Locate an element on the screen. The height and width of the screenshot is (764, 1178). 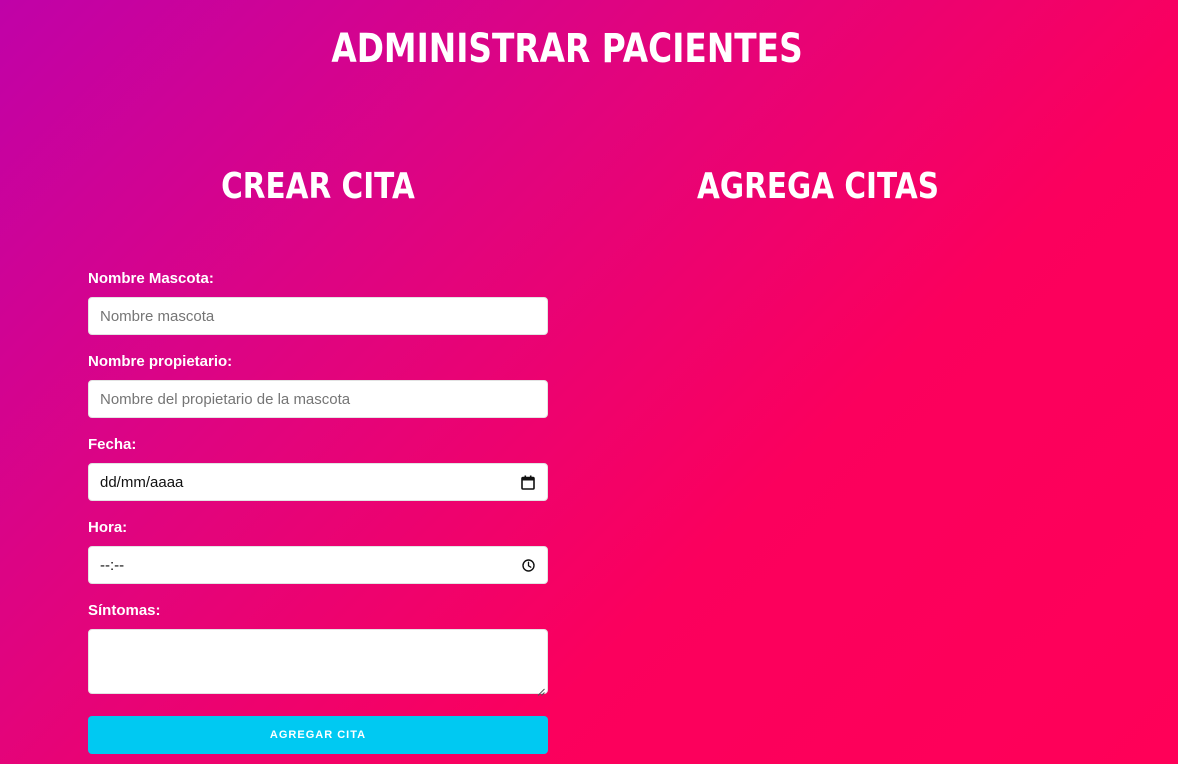
date-input: dd/mm/aaaa is located at coordinates (318, 482).